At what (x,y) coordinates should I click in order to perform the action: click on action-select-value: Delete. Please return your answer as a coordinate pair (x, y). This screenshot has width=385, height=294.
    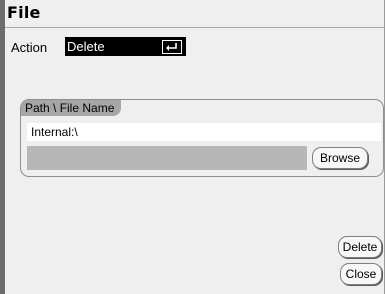
    Looking at the image, I should click on (86, 46).